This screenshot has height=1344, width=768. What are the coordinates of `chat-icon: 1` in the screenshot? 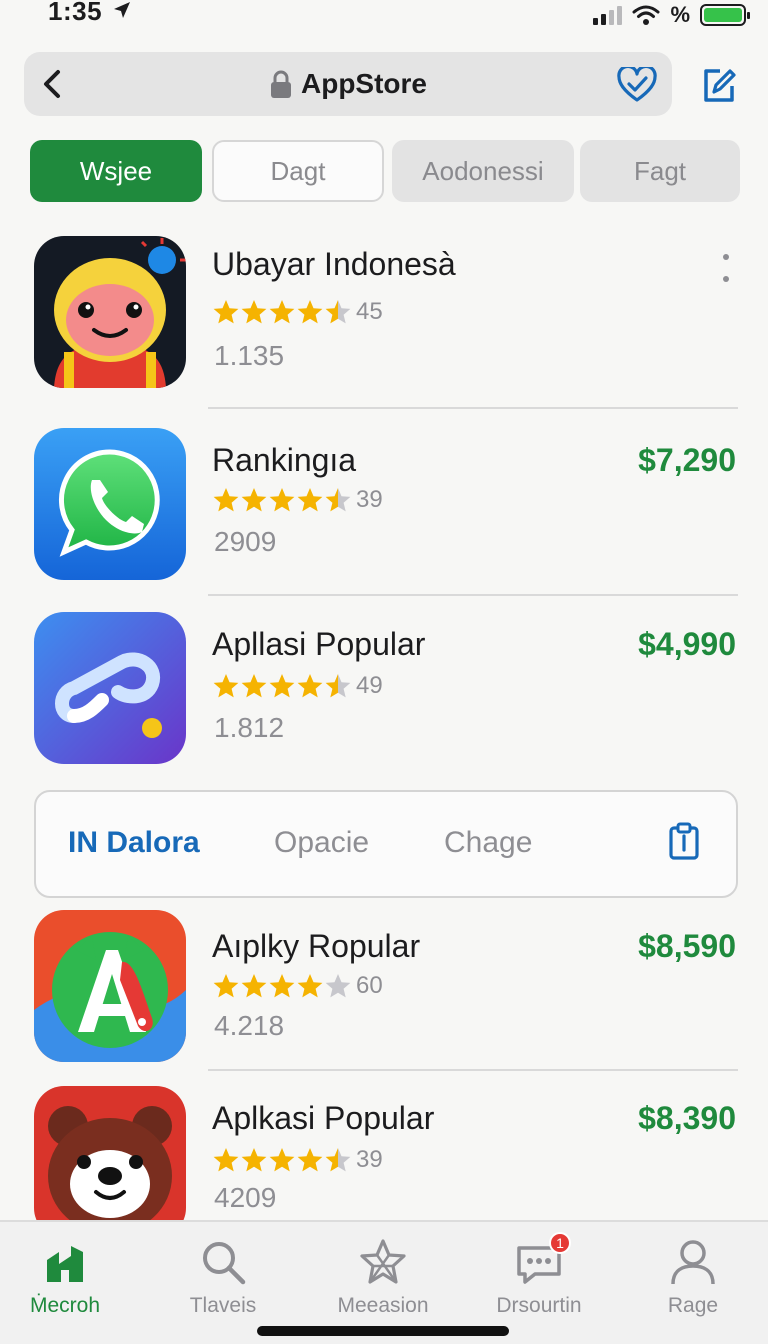 It's located at (543, 1259).